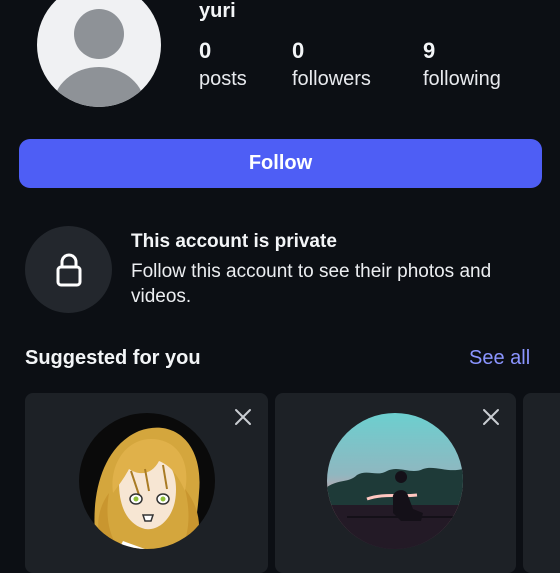 The image size is (560, 573). Describe the element at coordinates (429, 50) in the screenshot. I see `following-count: 9` at that location.